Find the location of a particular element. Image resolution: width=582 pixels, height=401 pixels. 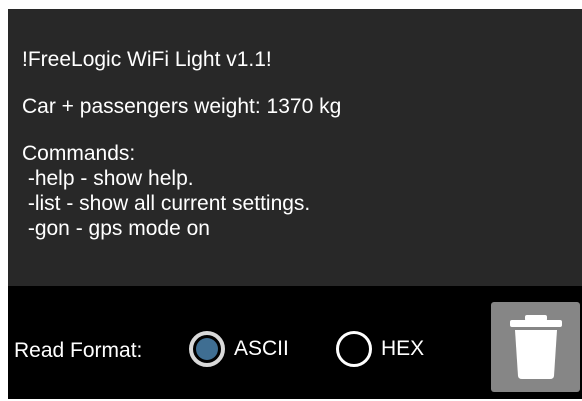

clear-button is located at coordinates (535, 347).